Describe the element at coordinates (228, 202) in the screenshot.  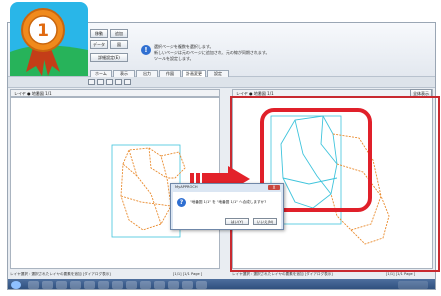
I see `dialog-message: "地番図 1/1" を "地番図 1/1" へ合成しますか?` at that location.